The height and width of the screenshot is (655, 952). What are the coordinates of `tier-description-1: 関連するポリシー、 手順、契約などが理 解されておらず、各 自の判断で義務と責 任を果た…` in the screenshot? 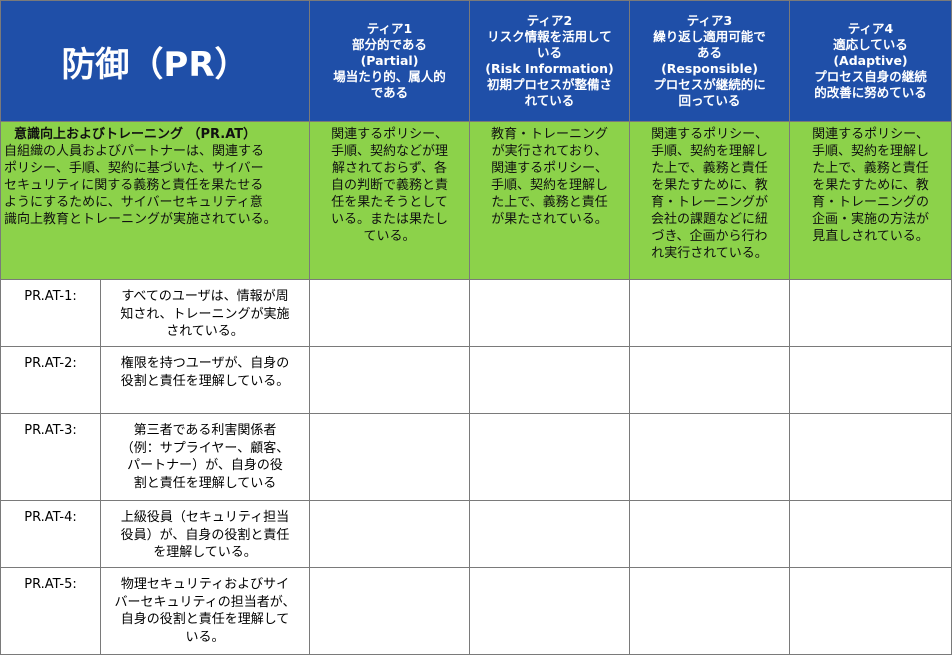 It's located at (390, 201).